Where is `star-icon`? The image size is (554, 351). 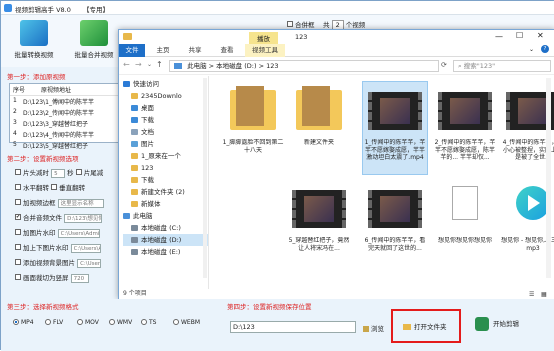
star-icon is located at coordinates (126, 84).